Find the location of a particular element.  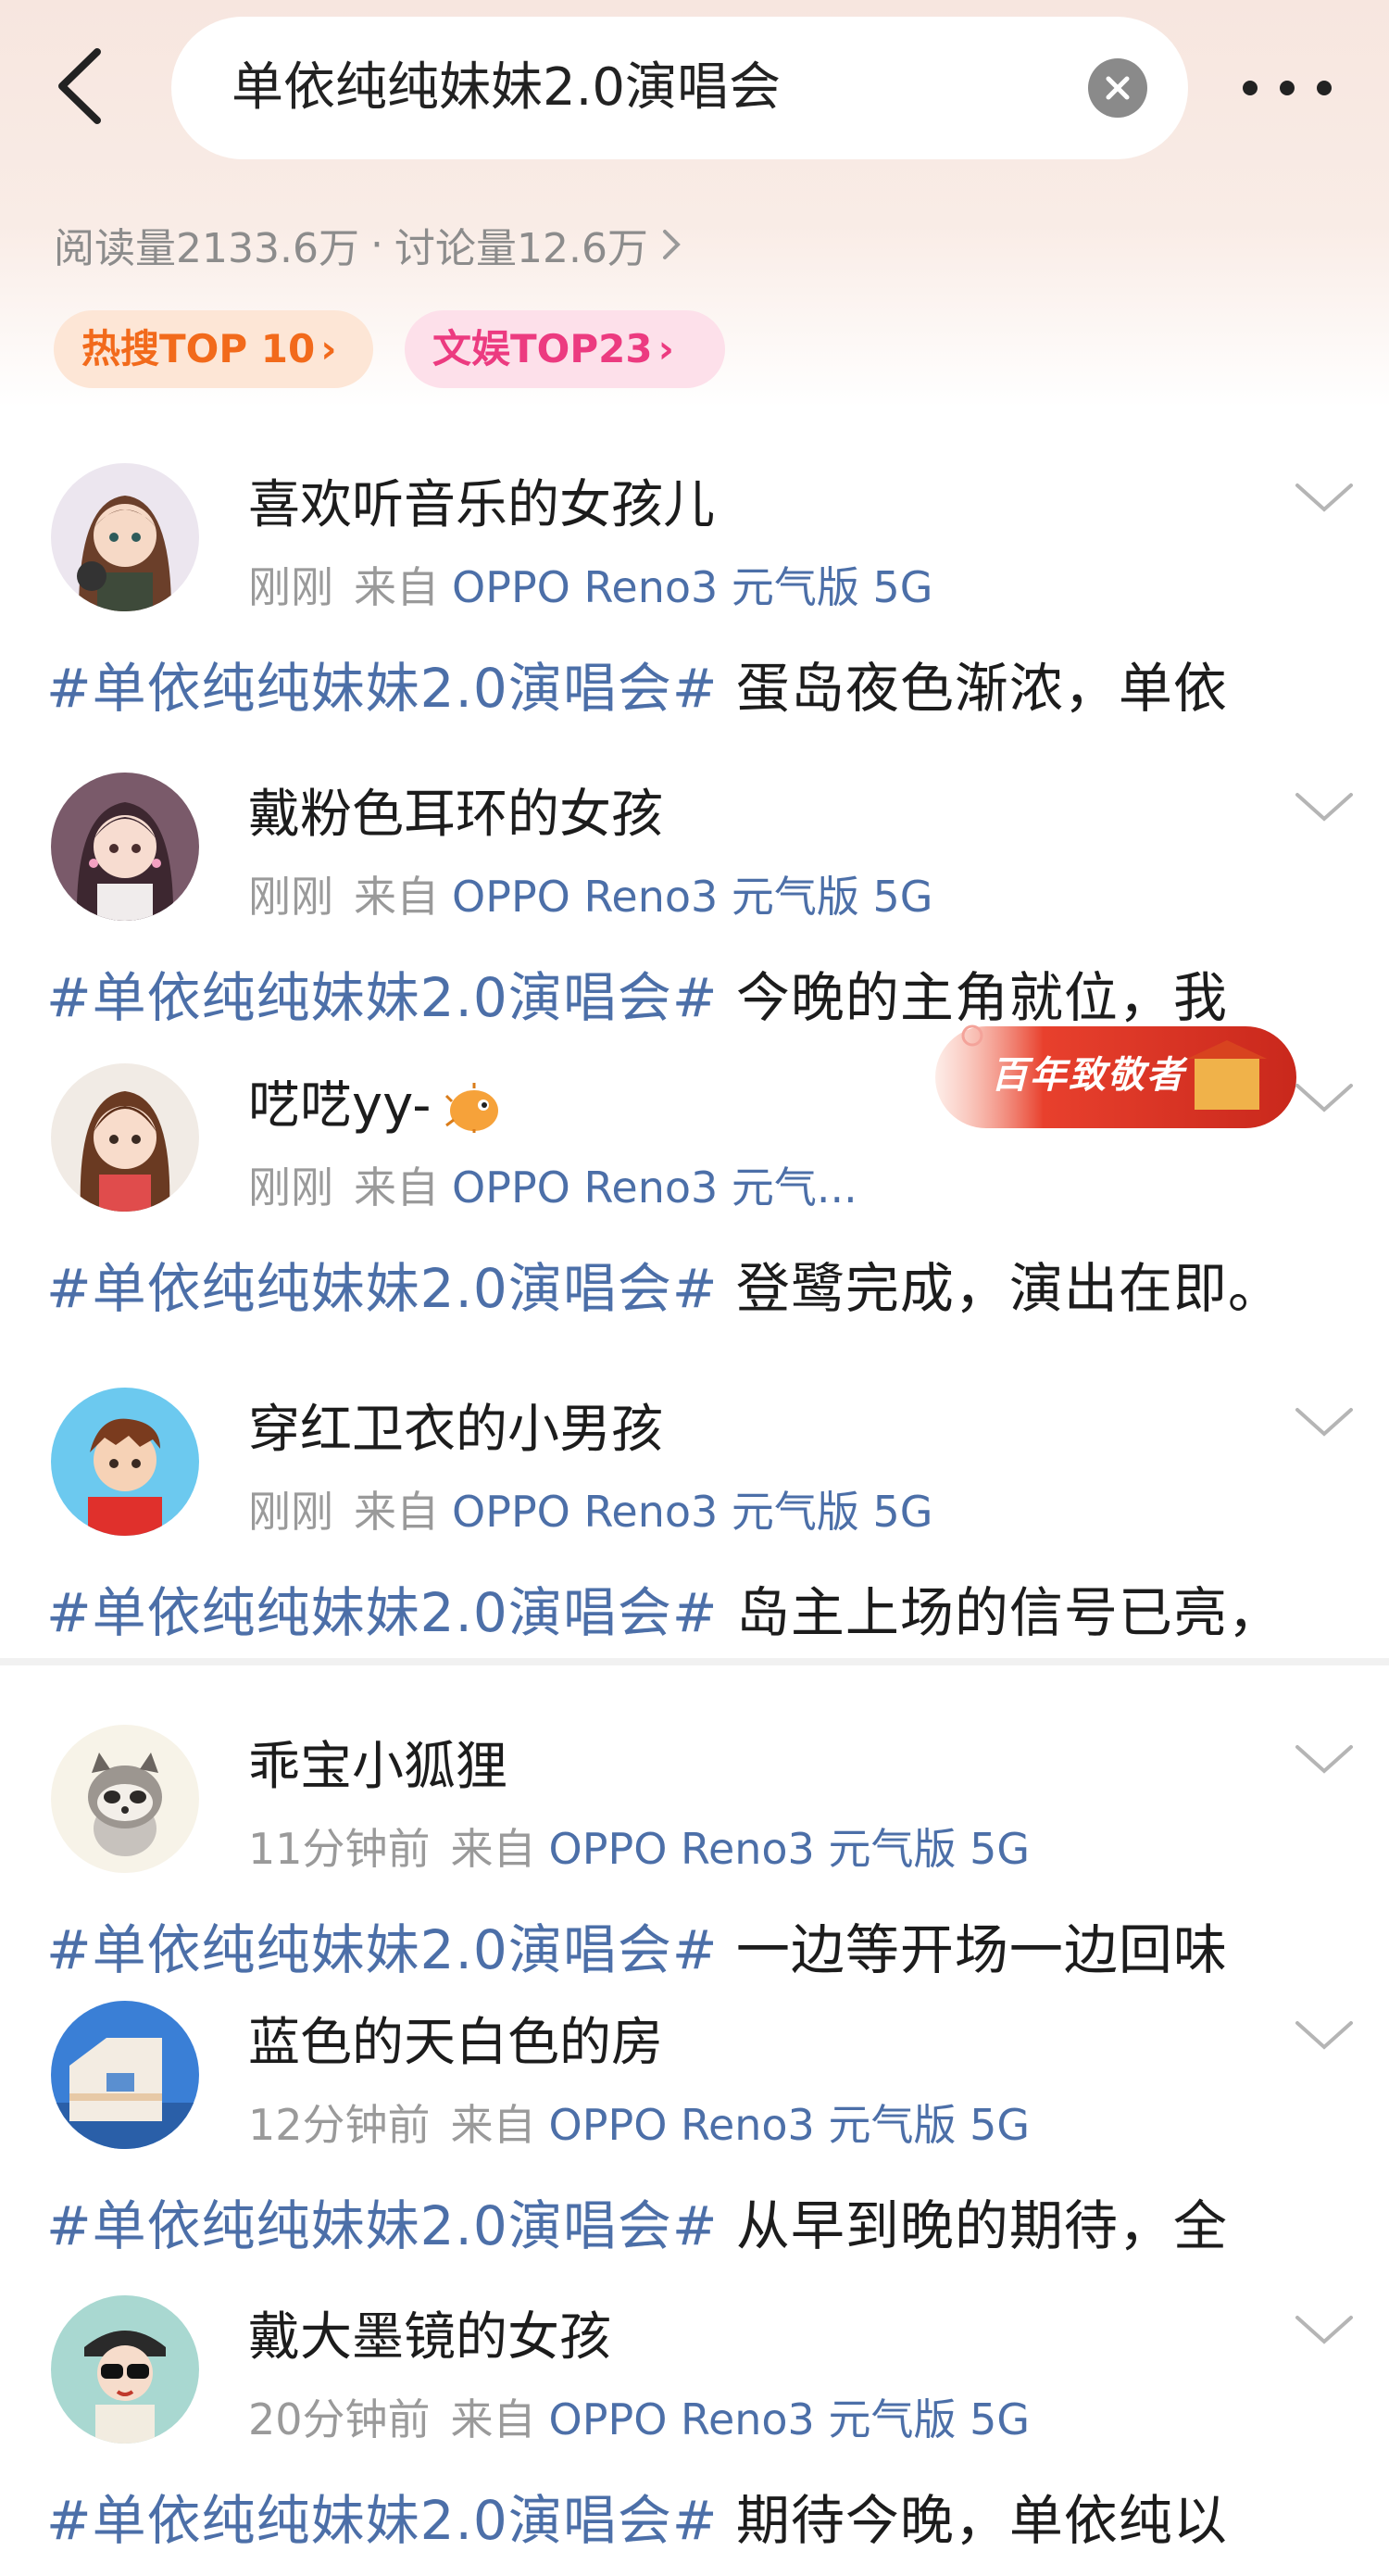

entertainment-rank-label: 文娱TOP23 is located at coordinates (542, 348).